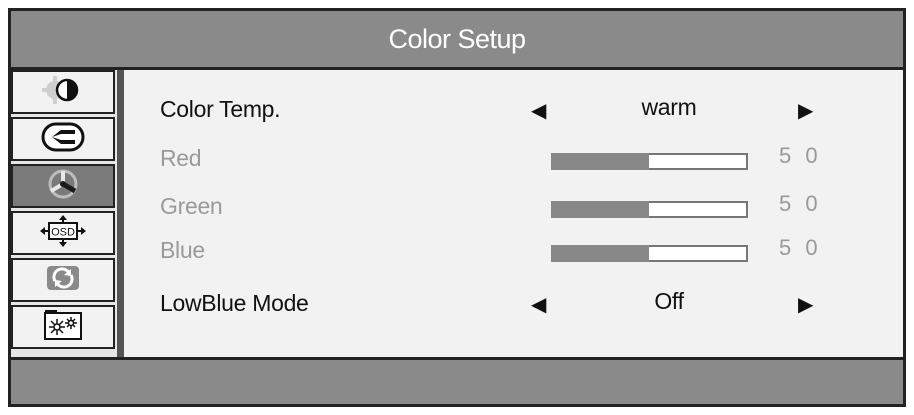 The height and width of the screenshot is (415, 914). I want to click on osd-icon-text: OSD, so click(63, 232).